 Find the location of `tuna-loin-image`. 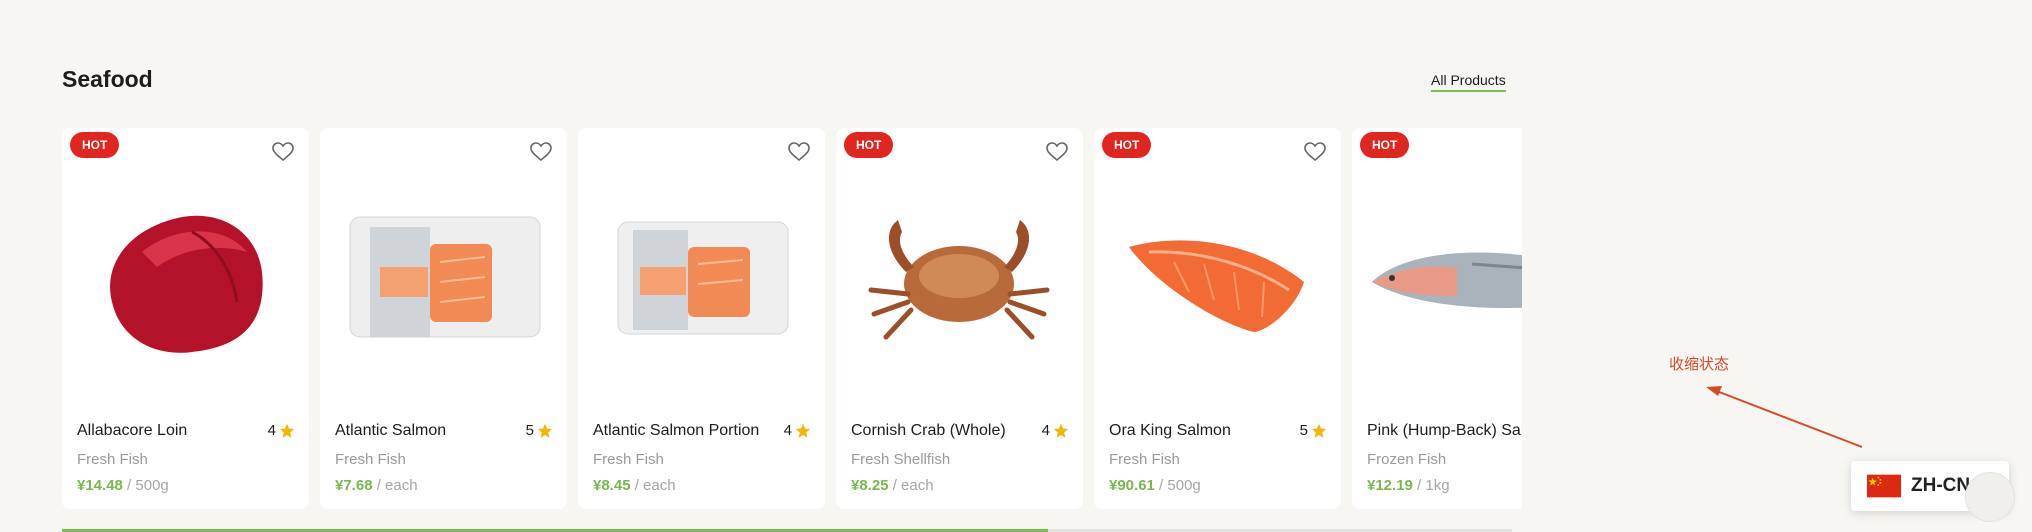

tuna-loin-image is located at coordinates (185, 277).